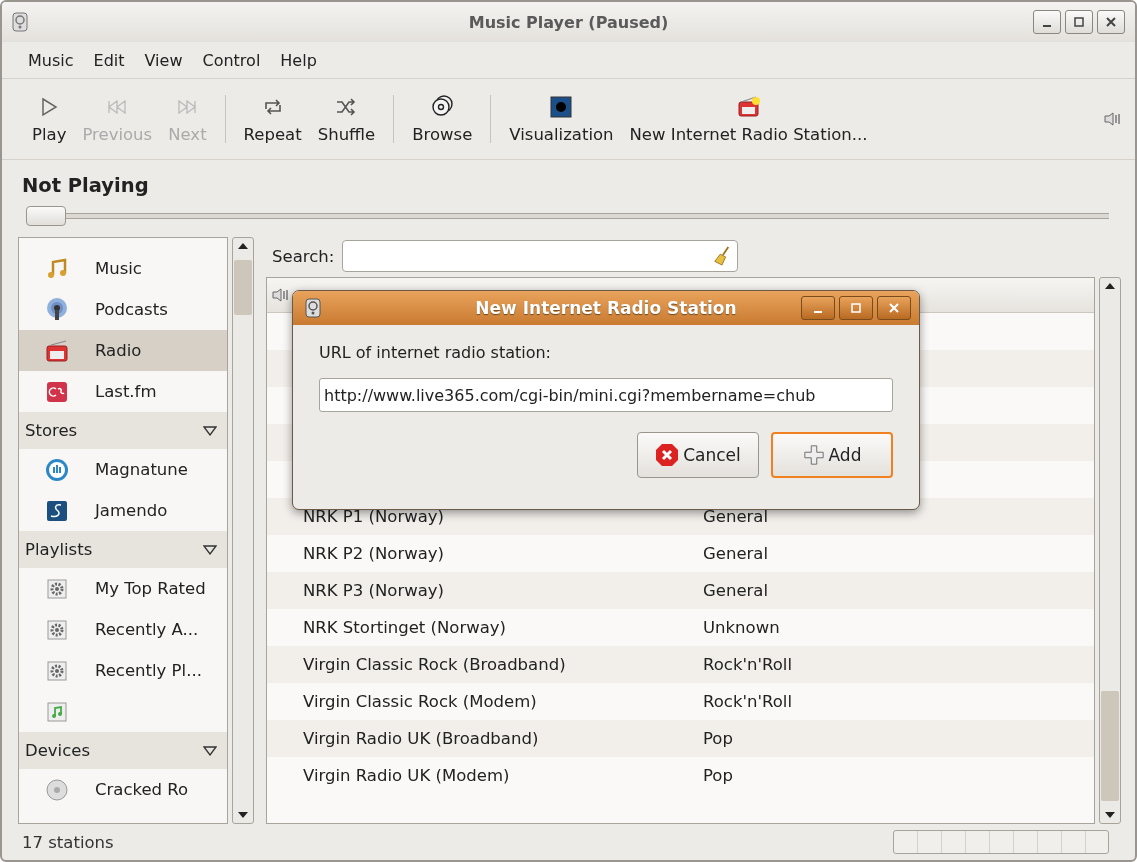  What do you see at coordinates (303, 256) in the screenshot?
I see `search-label: Search:` at bounding box center [303, 256].